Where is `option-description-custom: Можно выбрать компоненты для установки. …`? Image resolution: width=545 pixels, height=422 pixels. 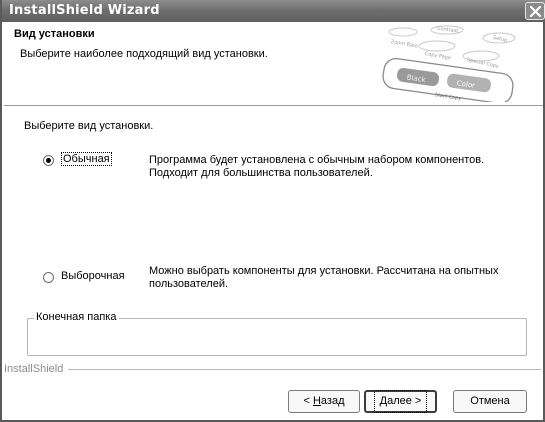 option-description-custom: Можно выбрать компоненты для установки. … is located at coordinates (323, 278).